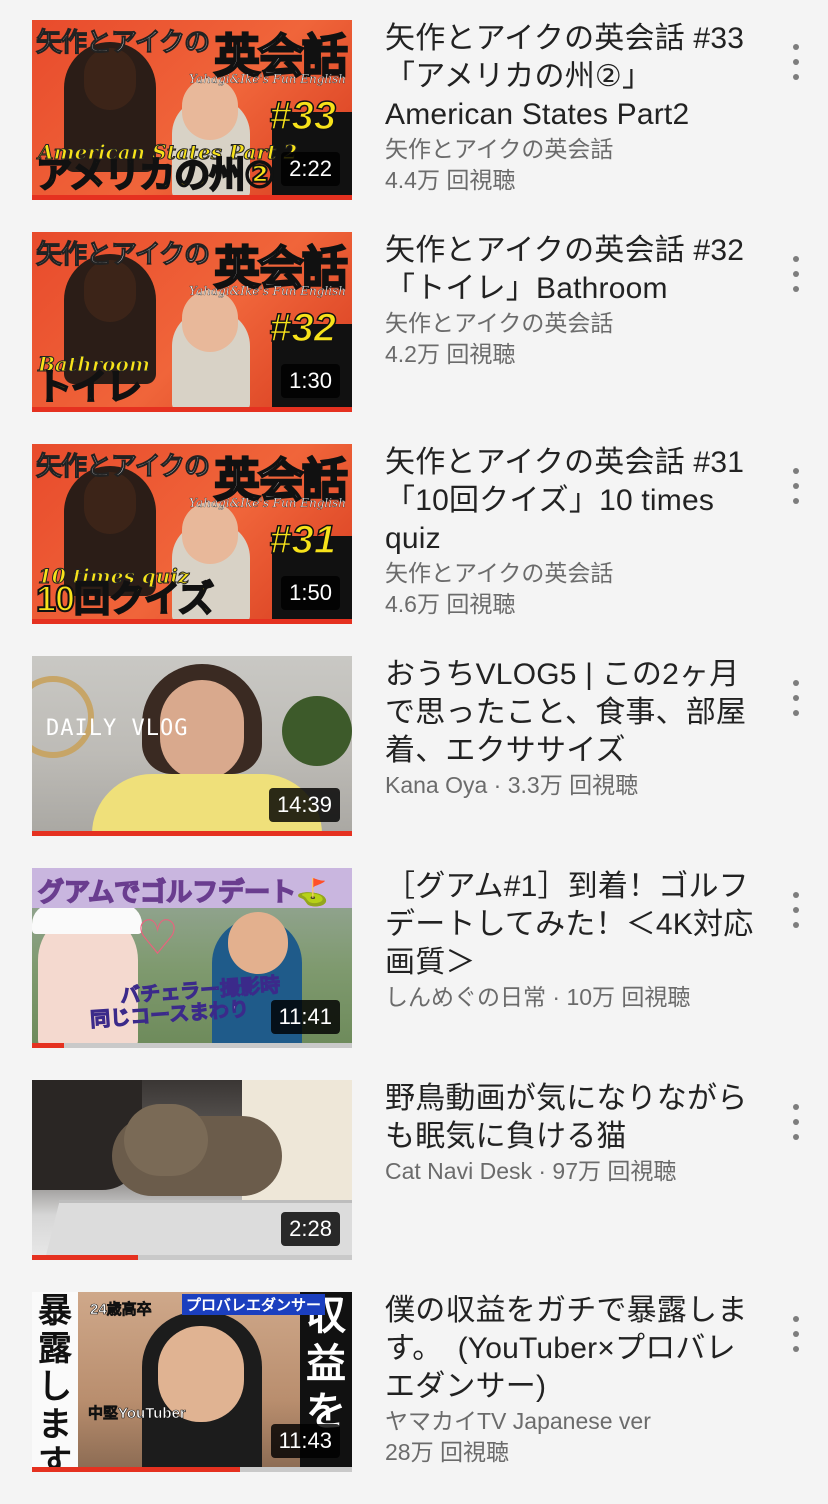 The image size is (828, 1504). I want to click on plant-shape, so click(317, 731).